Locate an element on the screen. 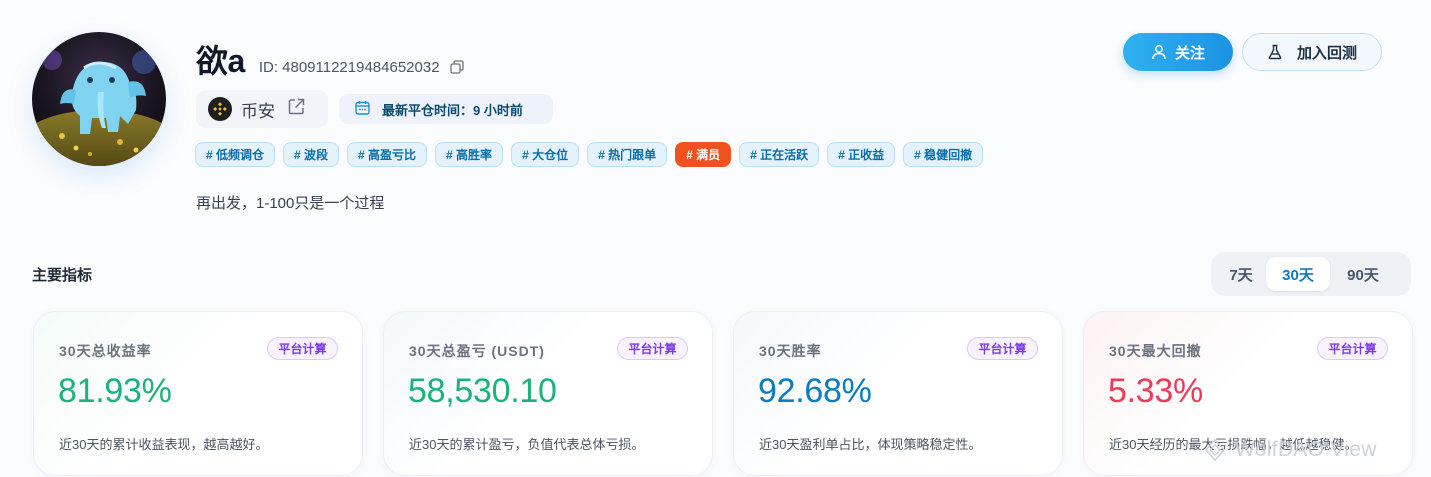  metrics-title: 主要指标 is located at coordinates (62, 275).